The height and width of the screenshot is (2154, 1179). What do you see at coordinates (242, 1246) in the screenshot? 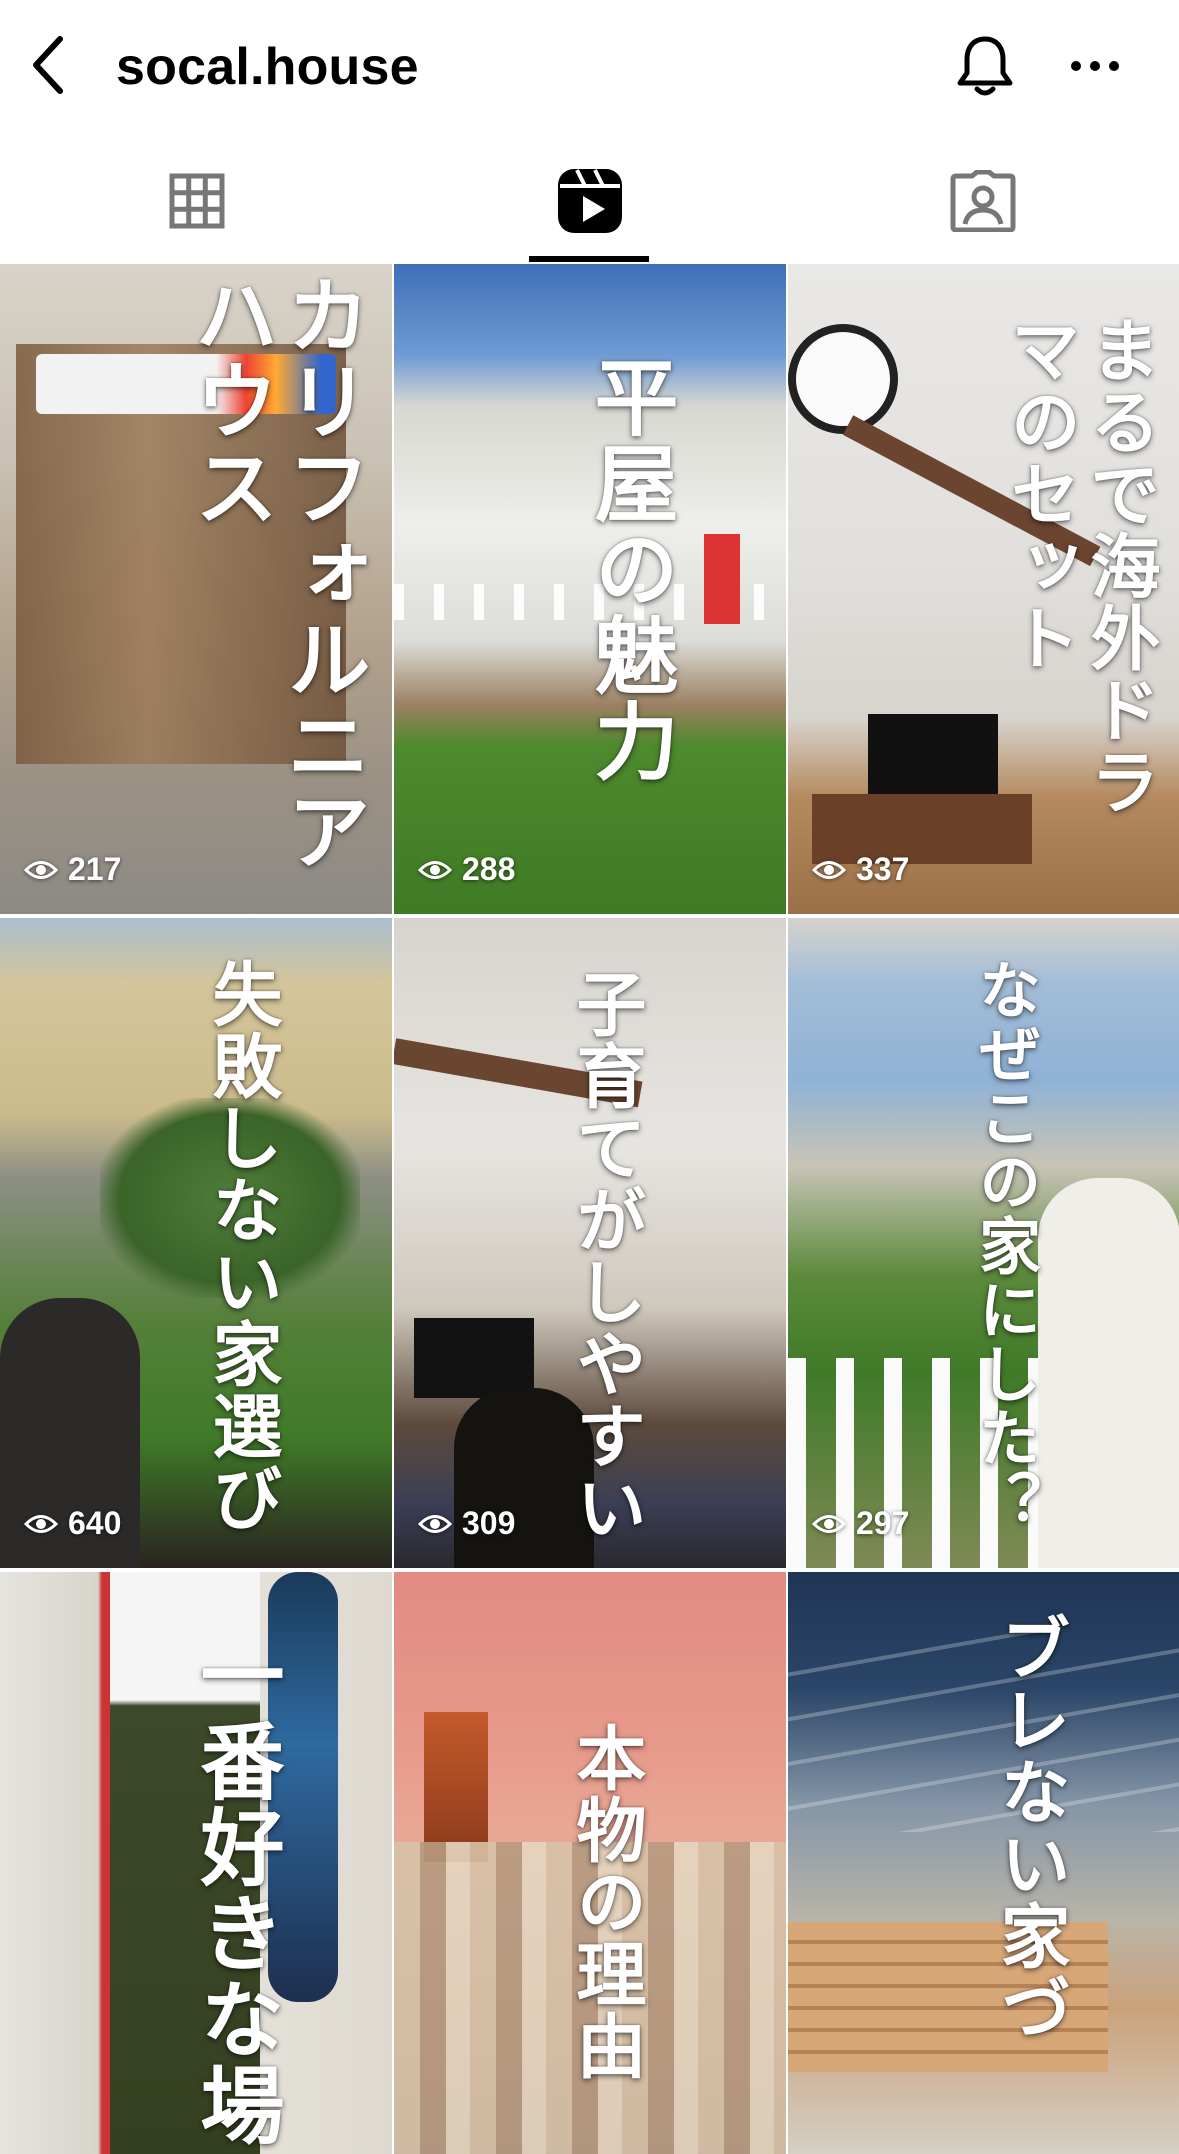
I see `reel-caption: 失敗しない家選び` at bounding box center [242, 1246].